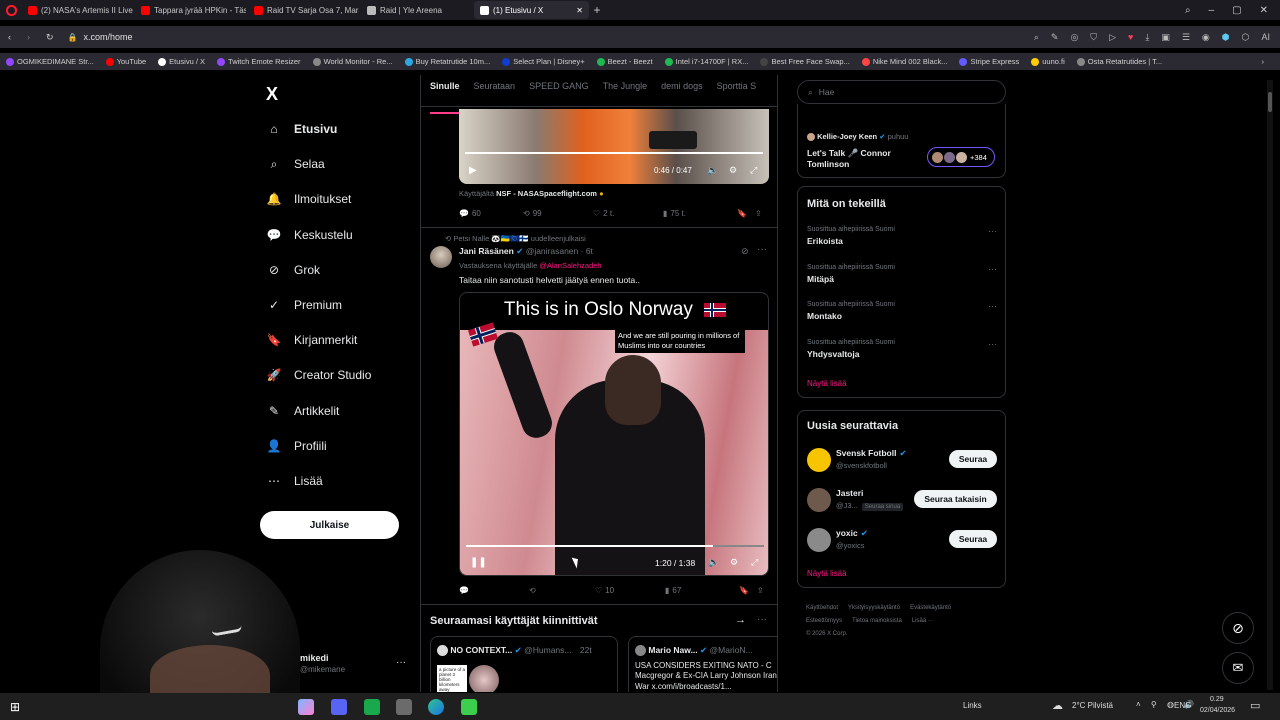  Describe the element at coordinates (902, 236) in the screenshot. I see `trend-item: Suosittua aihepiirissä Suomi Erikoista ···` at that location.